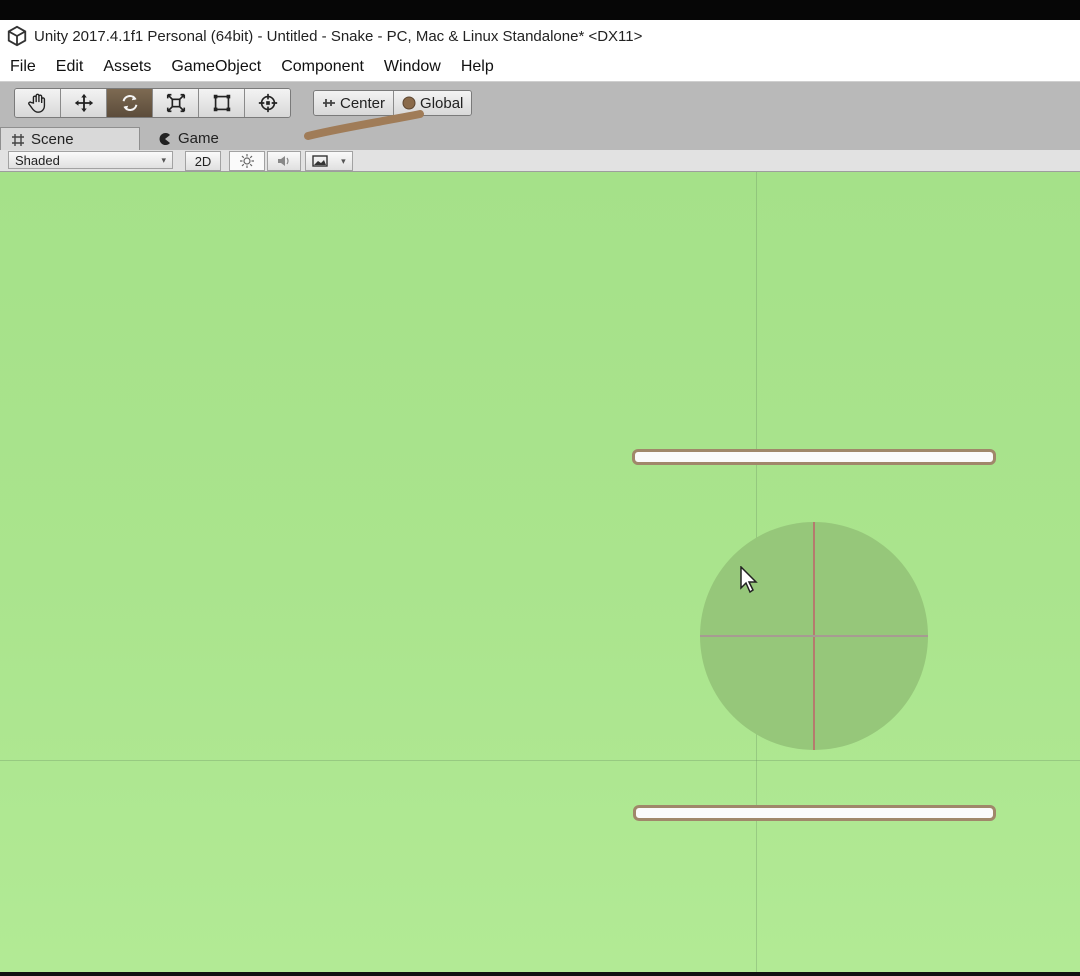 This screenshot has height=976, width=1080. What do you see at coordinates (216, 67) in the screenshot?
I see `menu-gameobject: GameObject` at bounding box center [216, 67].